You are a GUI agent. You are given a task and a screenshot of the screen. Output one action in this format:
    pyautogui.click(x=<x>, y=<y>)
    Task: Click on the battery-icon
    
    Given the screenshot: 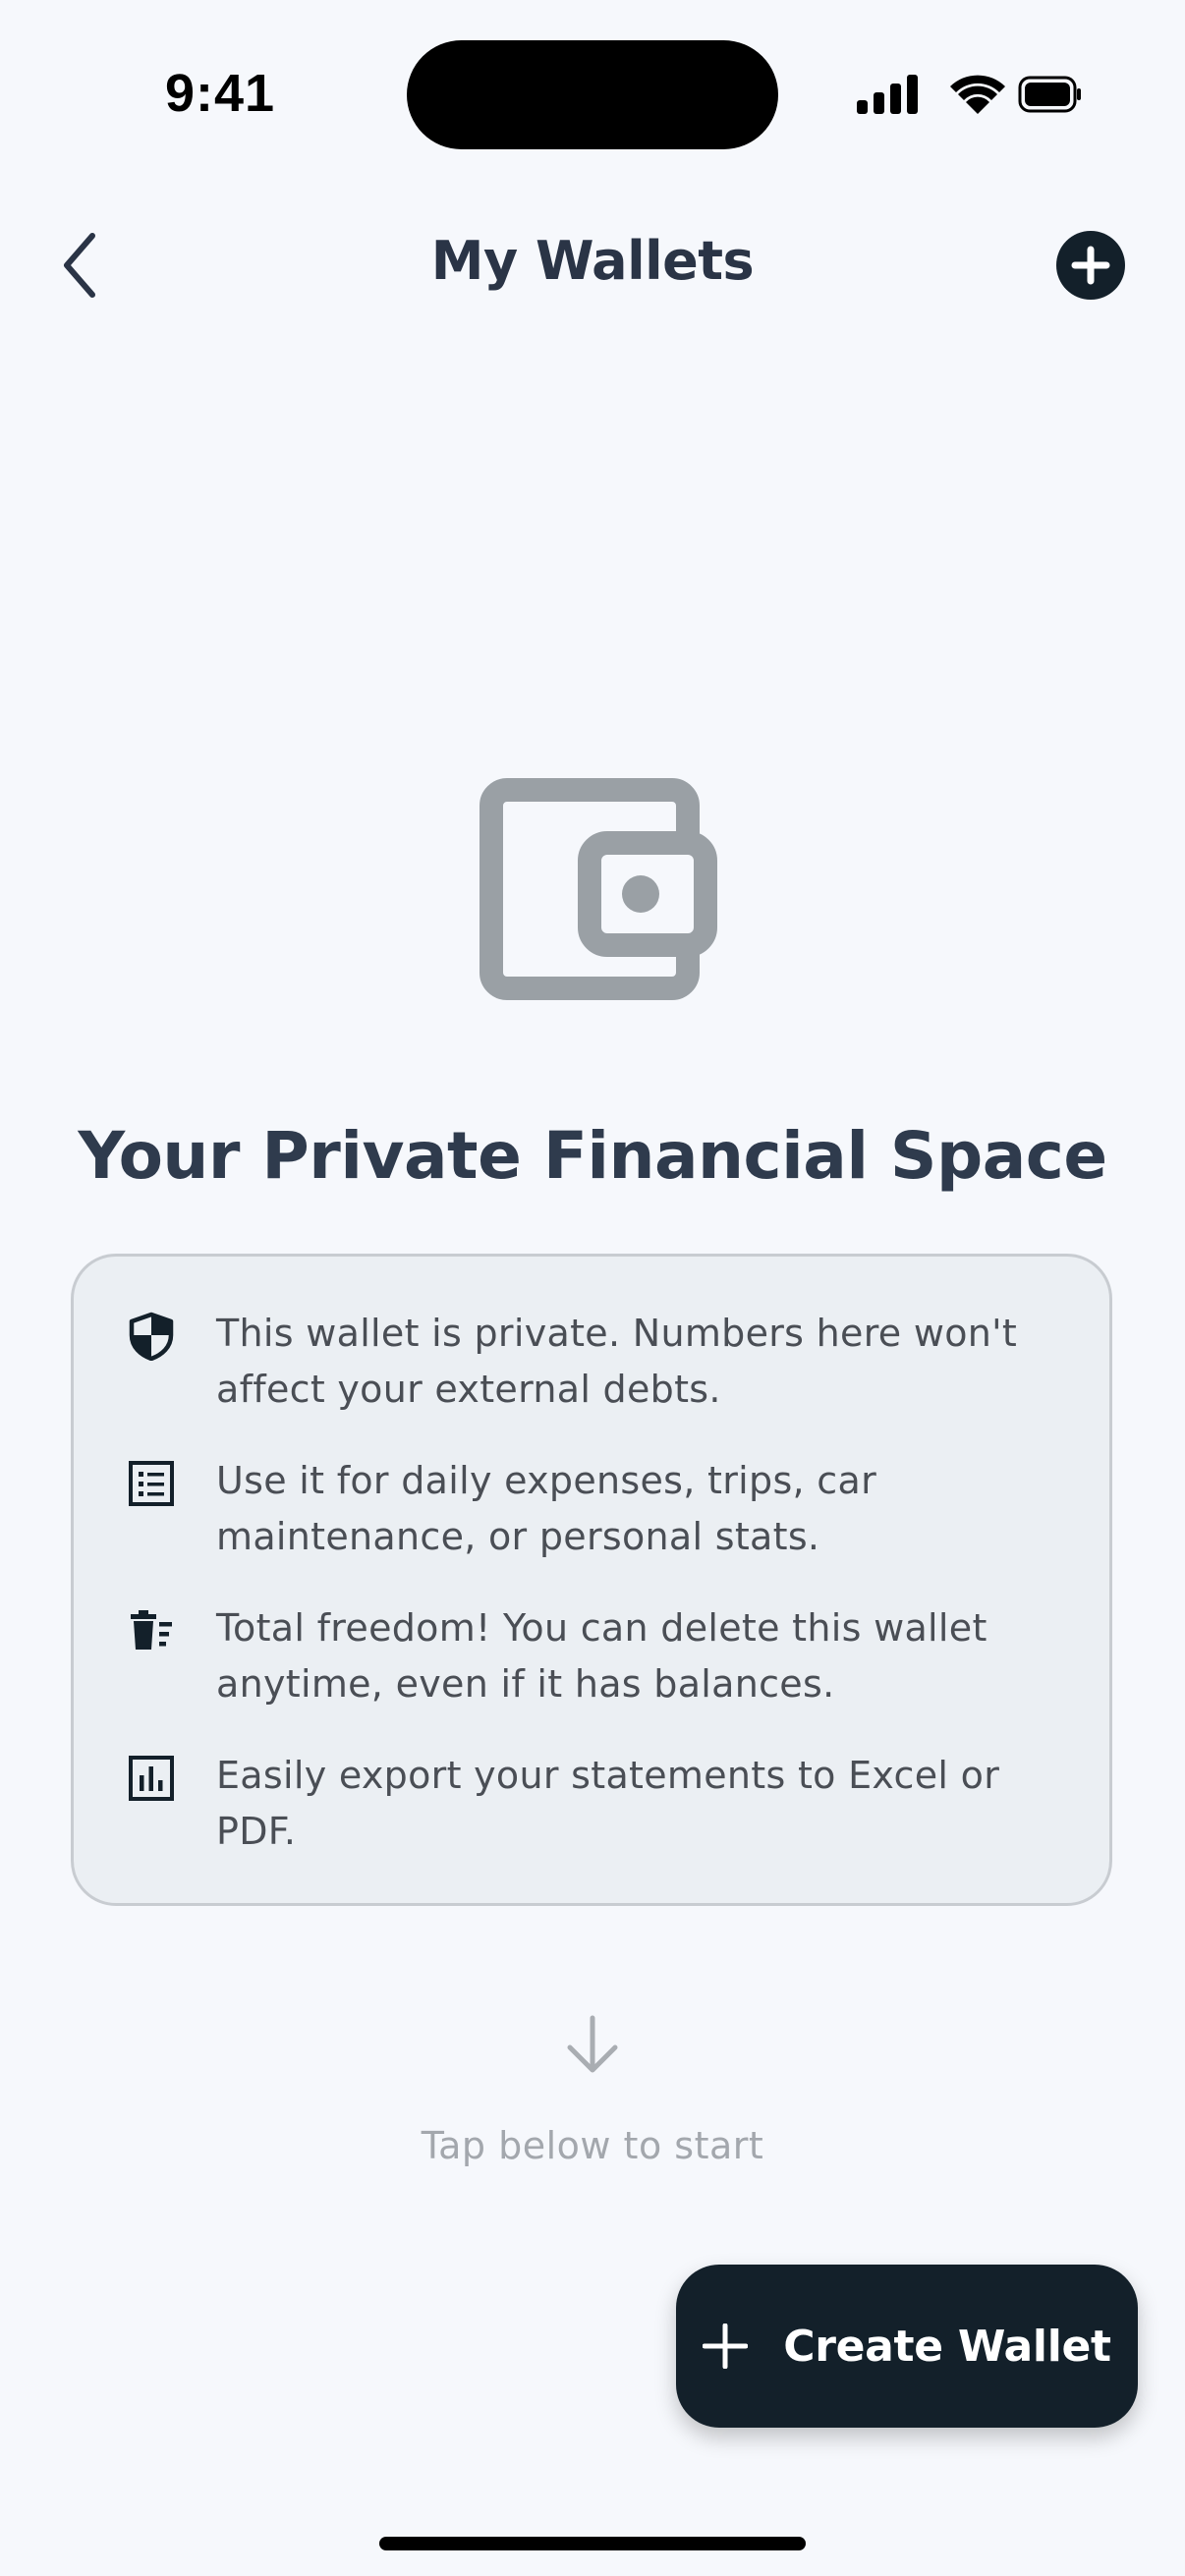 What is the action you would take?
    pyautogui.click(x=1049, y=94)
    